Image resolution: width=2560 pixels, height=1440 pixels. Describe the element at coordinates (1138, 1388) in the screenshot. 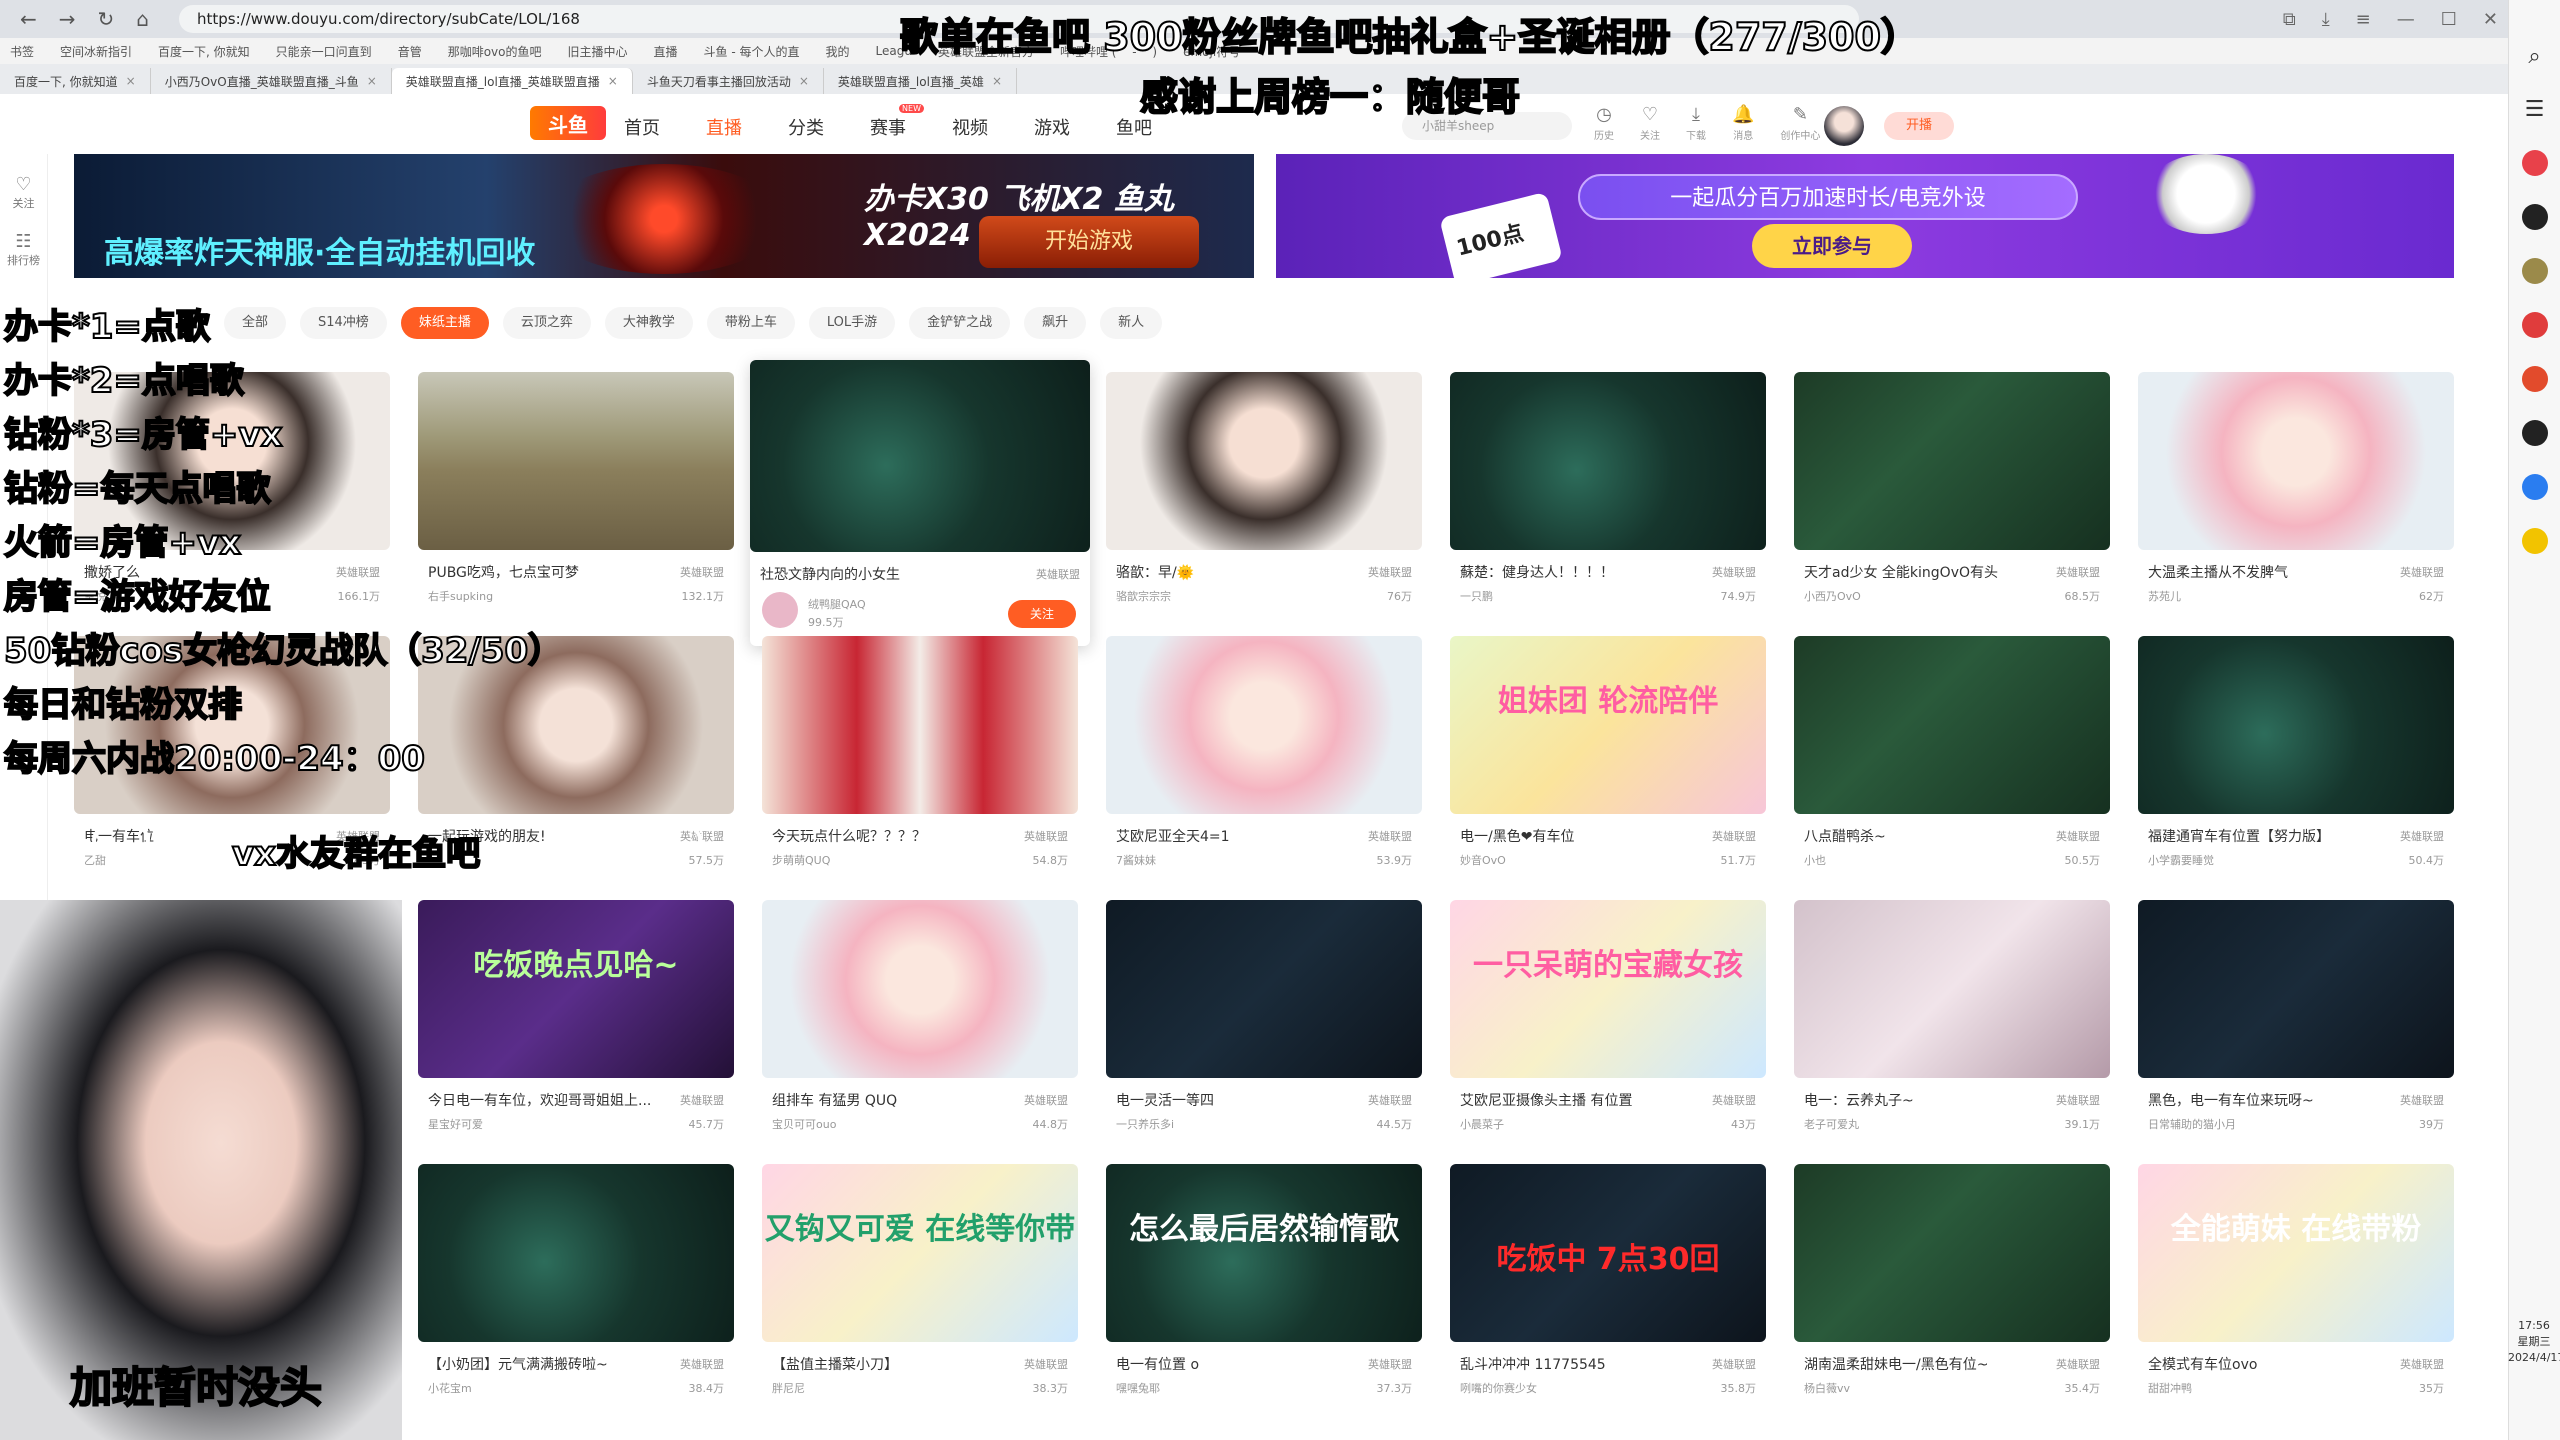

I see `anchor-name: 嘿嘿兔耶` at that location.